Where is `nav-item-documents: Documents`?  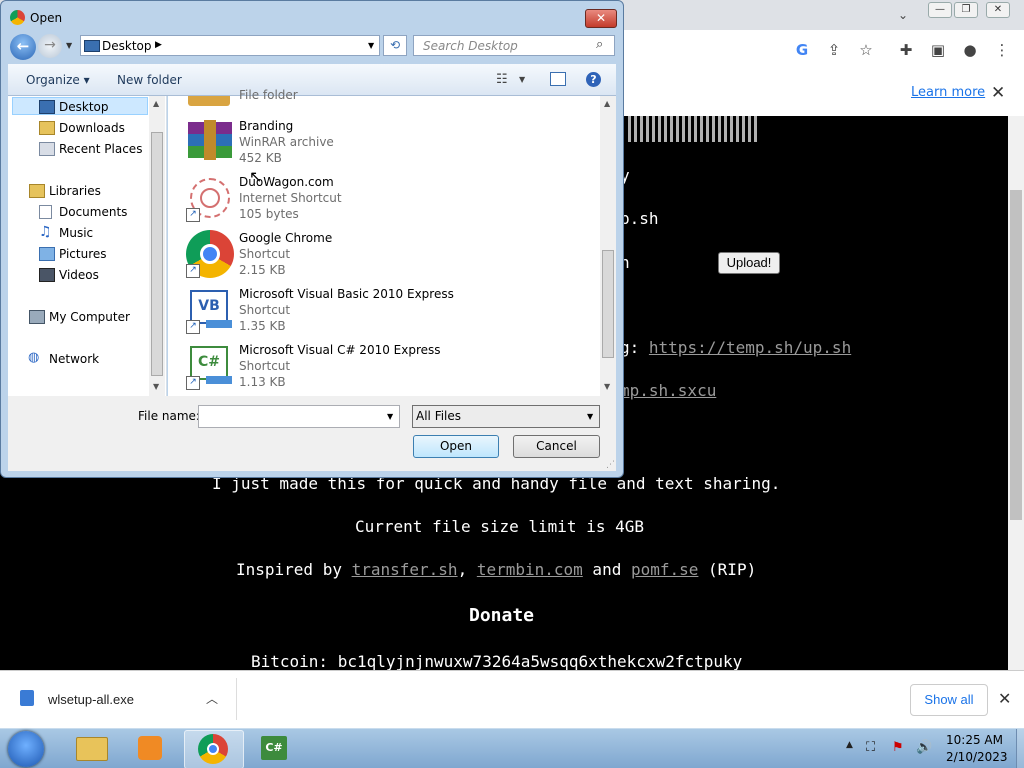 nav-item-documents: Documents is located at coordinates (93, 212).